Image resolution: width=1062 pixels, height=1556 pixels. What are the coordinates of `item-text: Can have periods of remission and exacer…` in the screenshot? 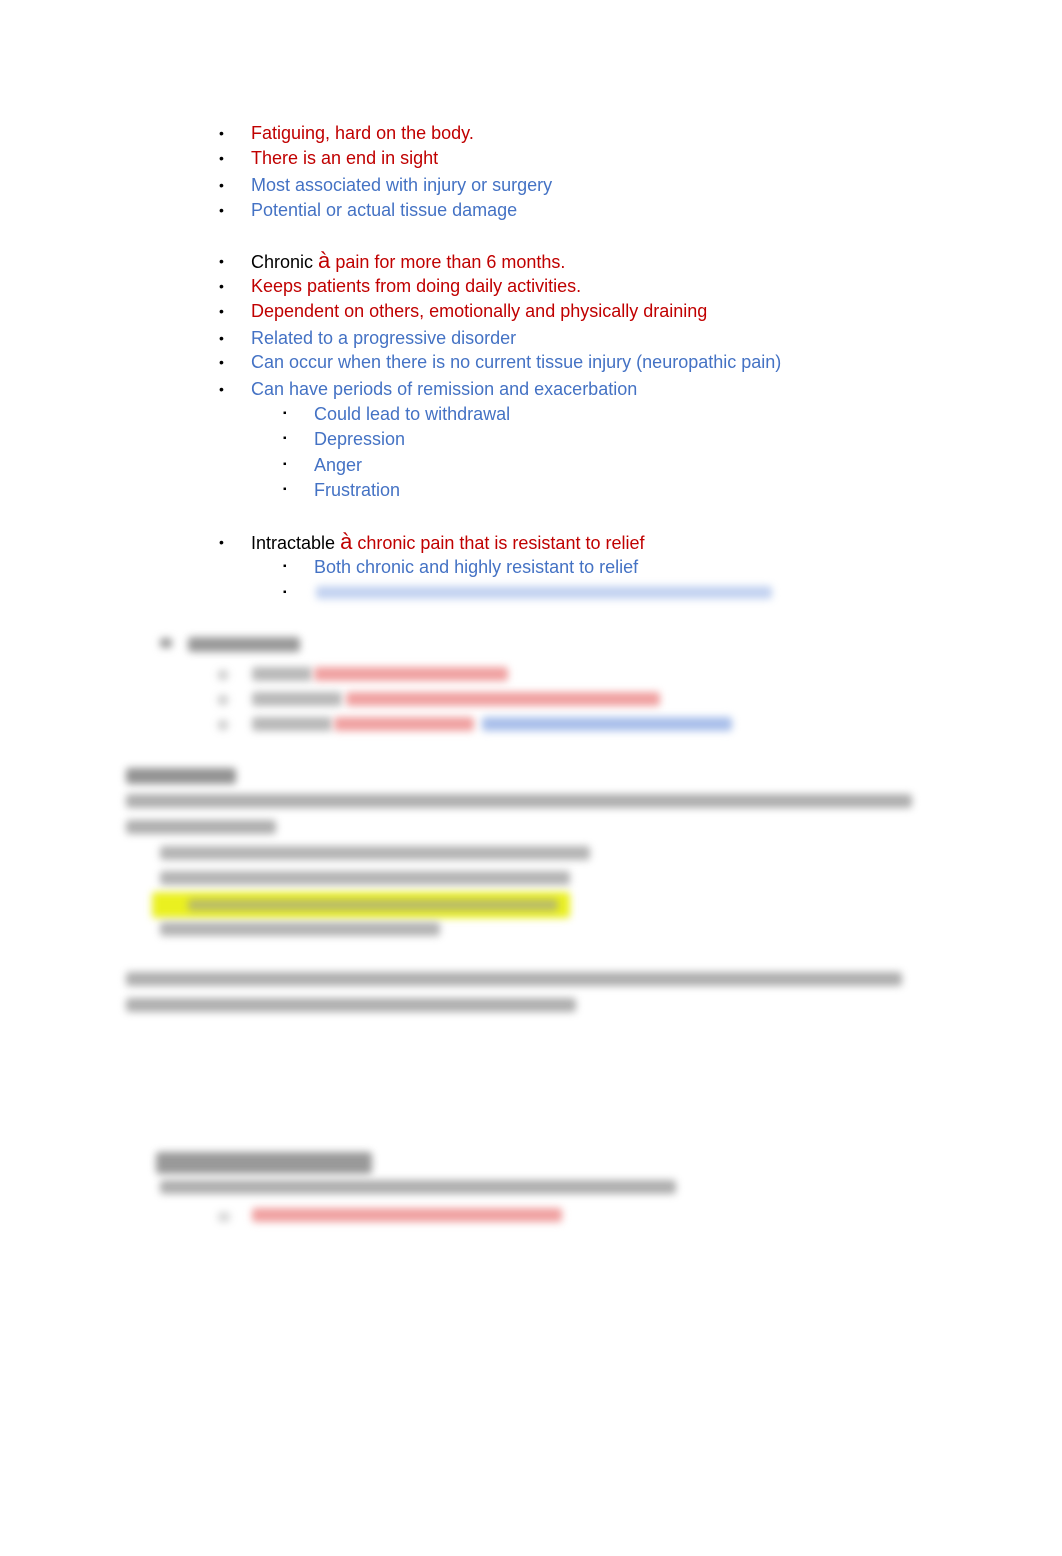 It's located at (444, 389).